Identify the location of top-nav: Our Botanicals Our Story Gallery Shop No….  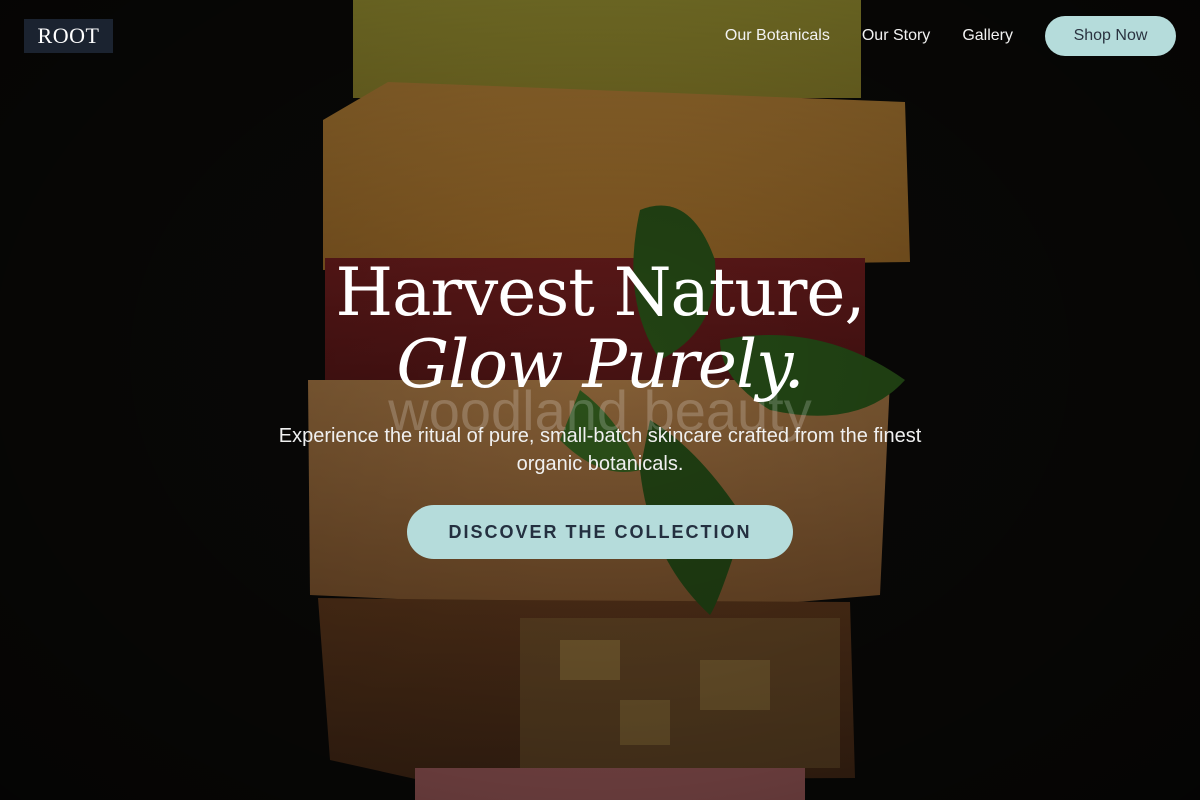
(950, 36).